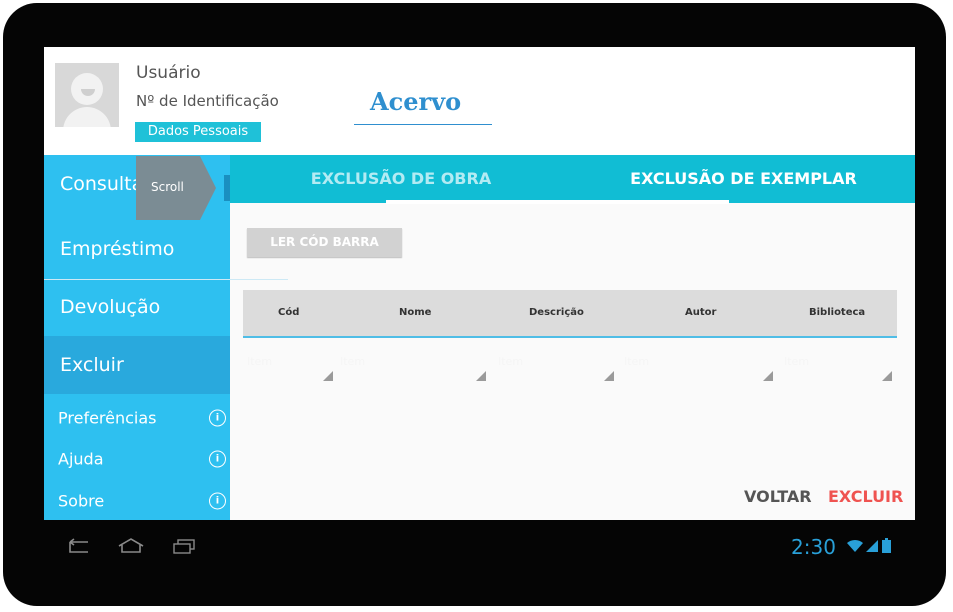 This screenshot has width=953, height=612. I want to click on sidebar-active-divider, so click(166, 279).